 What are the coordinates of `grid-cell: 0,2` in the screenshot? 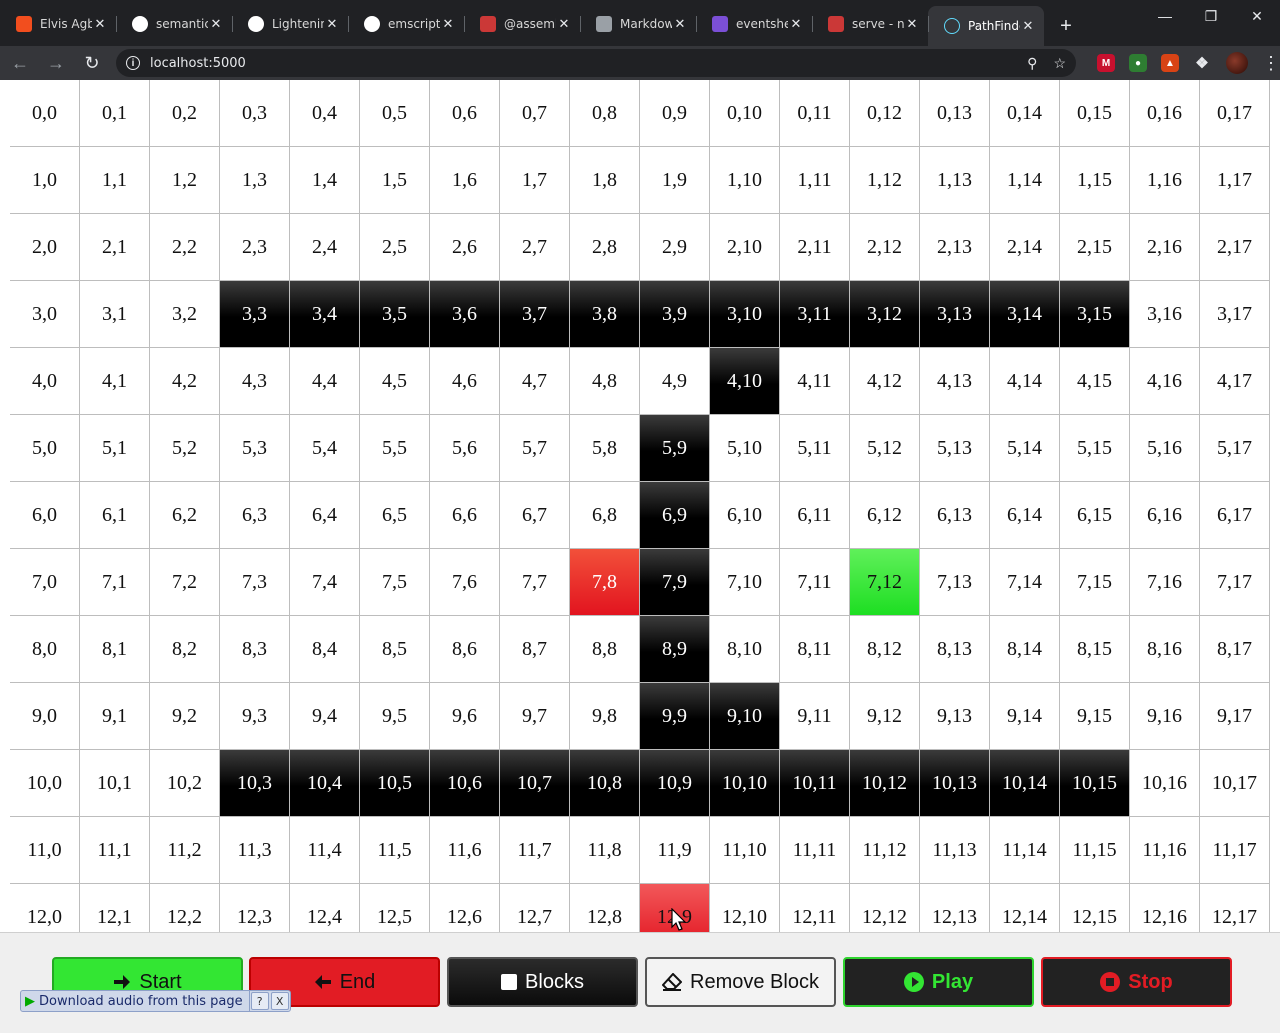 It's located at (185, 113).